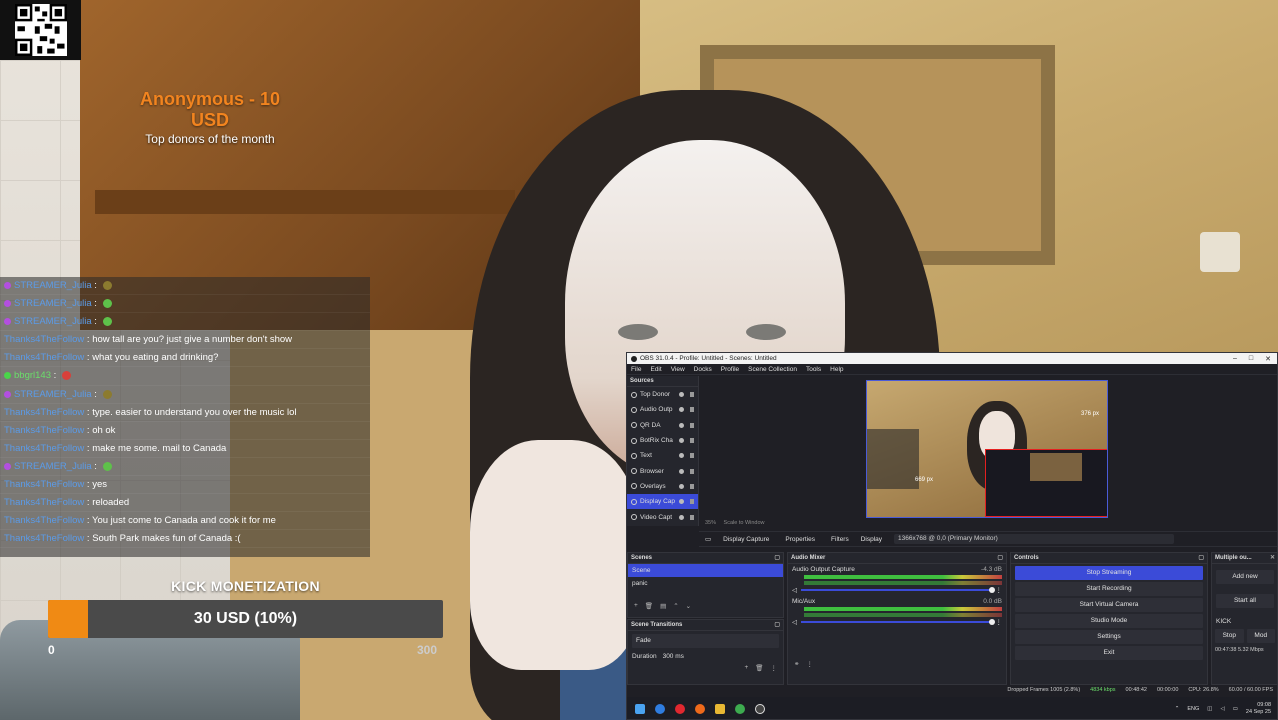 The height and width of the screenshot is (720, 1278). Describe the element at coordinates (245, 619) in the screenshot. I see `kick-goal-bar: 30 USD (10%)` at that location.